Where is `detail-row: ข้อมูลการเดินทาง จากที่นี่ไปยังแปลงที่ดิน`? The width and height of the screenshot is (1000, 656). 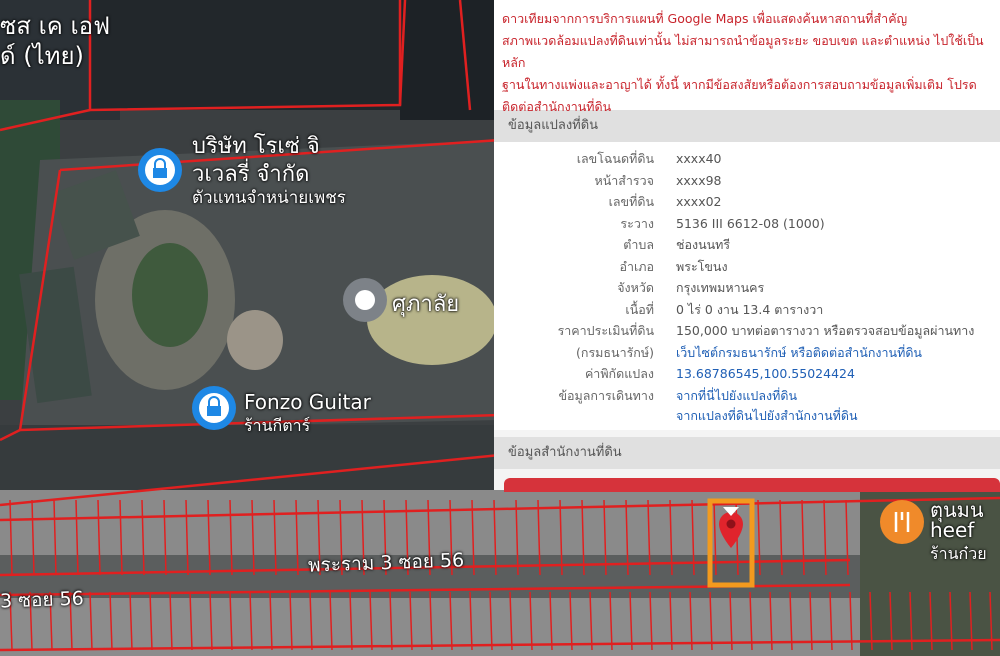
detail-row: ข้อมูลการเดินทาง จากที่นี่ไปยังแปลงที่ดิน is located at coordinates (747, 396).